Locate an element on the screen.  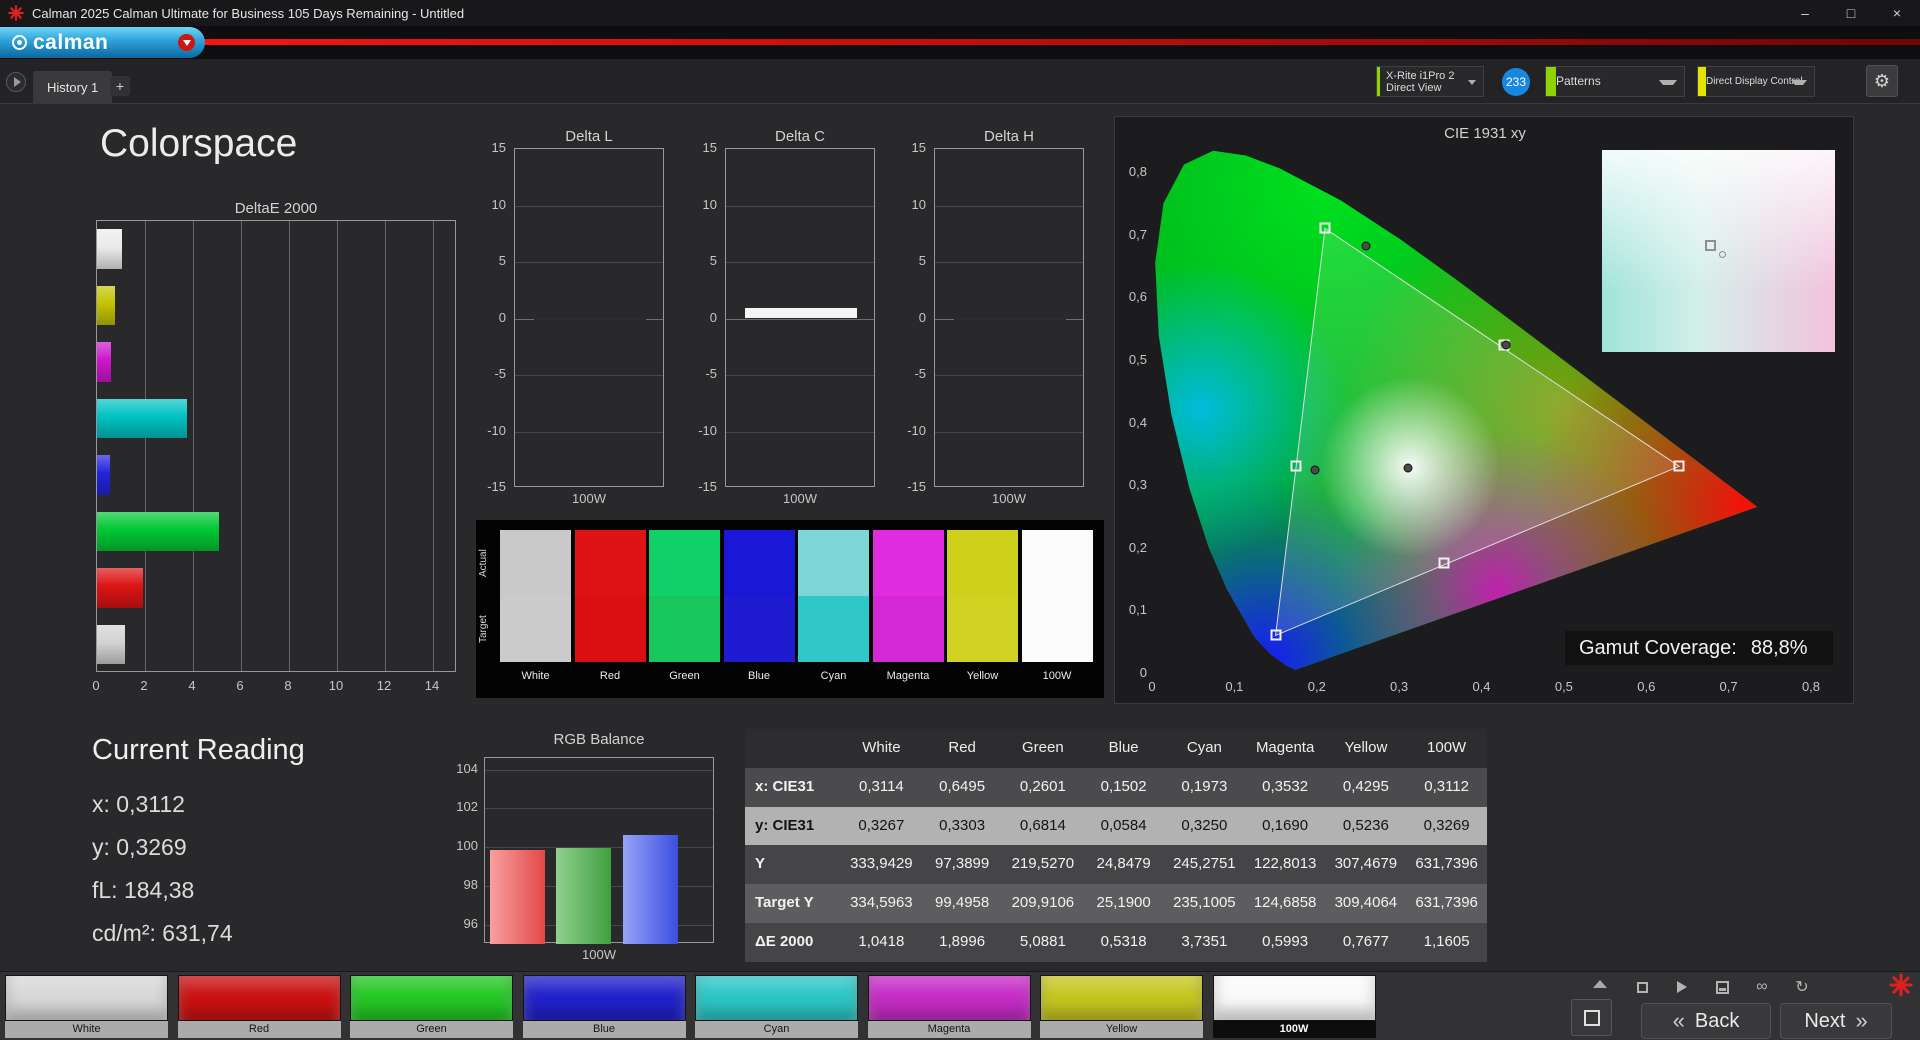
pattern-label: Red is located at coordinates (259, 1029).